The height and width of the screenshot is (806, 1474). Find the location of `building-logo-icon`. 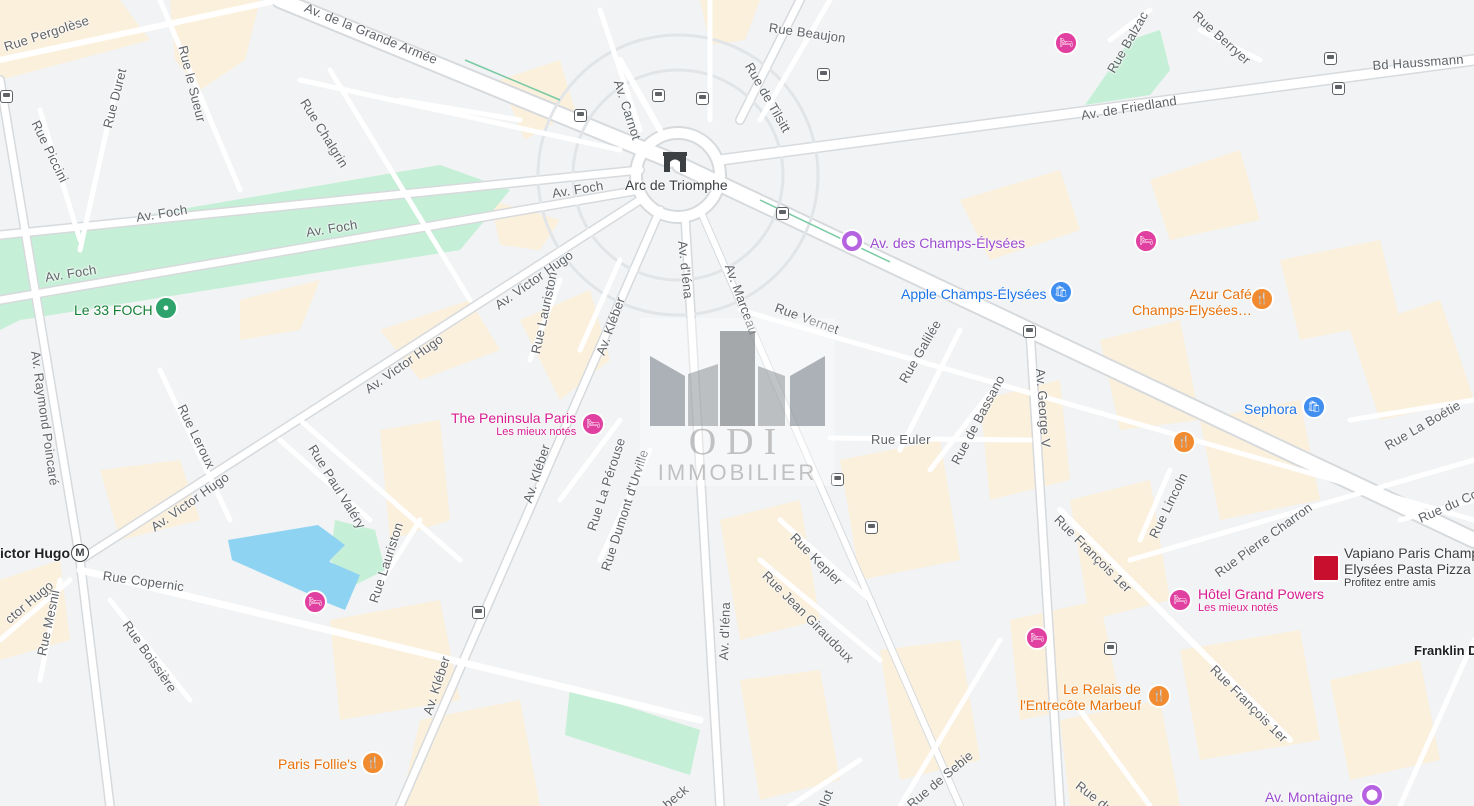

building-logo-icon is located at coordinates (737, 378).